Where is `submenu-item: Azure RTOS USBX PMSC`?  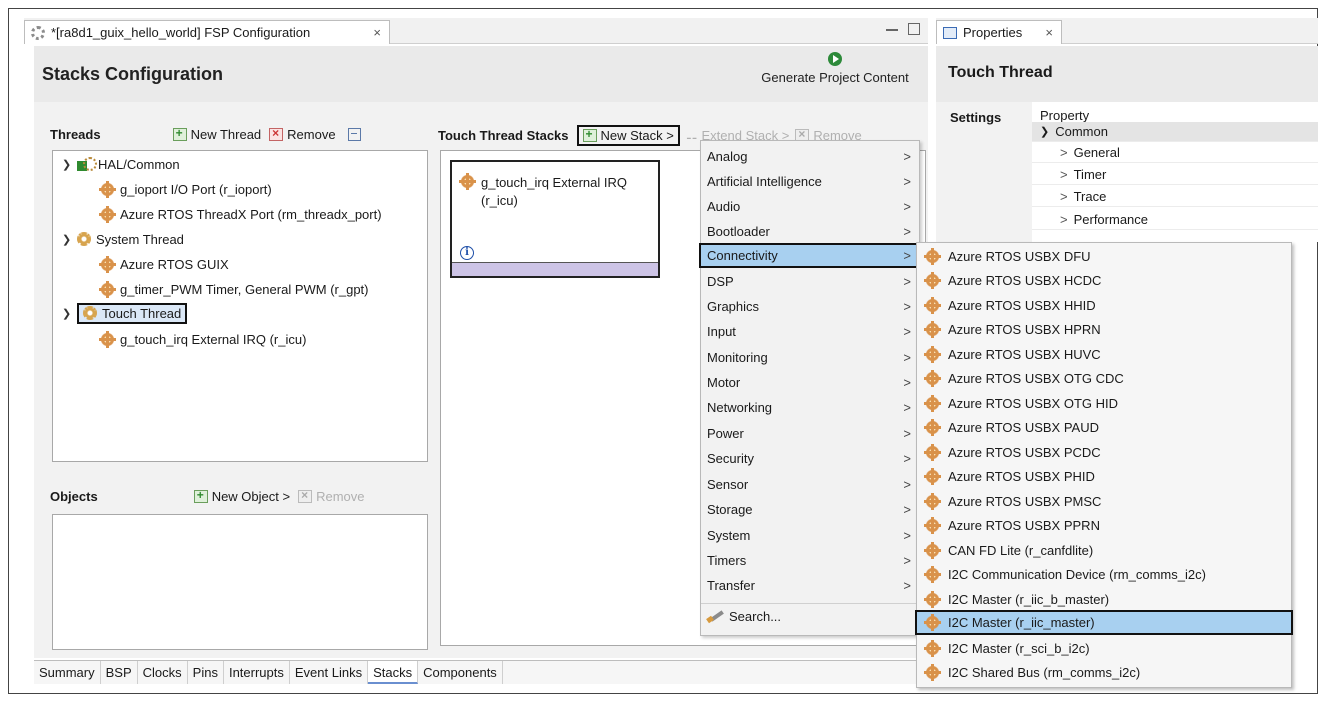 submenu-item: Azure RTOS USBX PMSC is located at coordinates (1104, 501).